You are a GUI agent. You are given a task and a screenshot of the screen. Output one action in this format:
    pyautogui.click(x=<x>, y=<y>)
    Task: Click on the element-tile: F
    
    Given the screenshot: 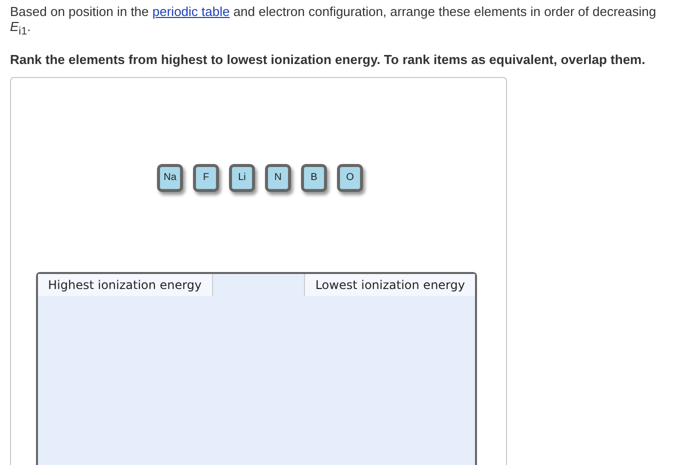 What is the action you would take?
    pyautogui.click(x=206, y=178)
    